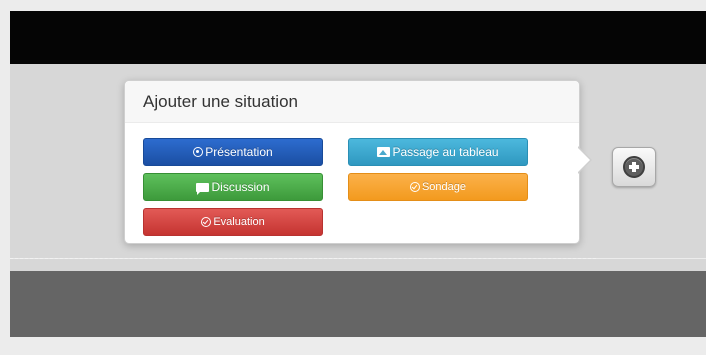 The height and width of the screenshot is (355, 706). I want to click on circle-dot-icon, so click(198, 152).